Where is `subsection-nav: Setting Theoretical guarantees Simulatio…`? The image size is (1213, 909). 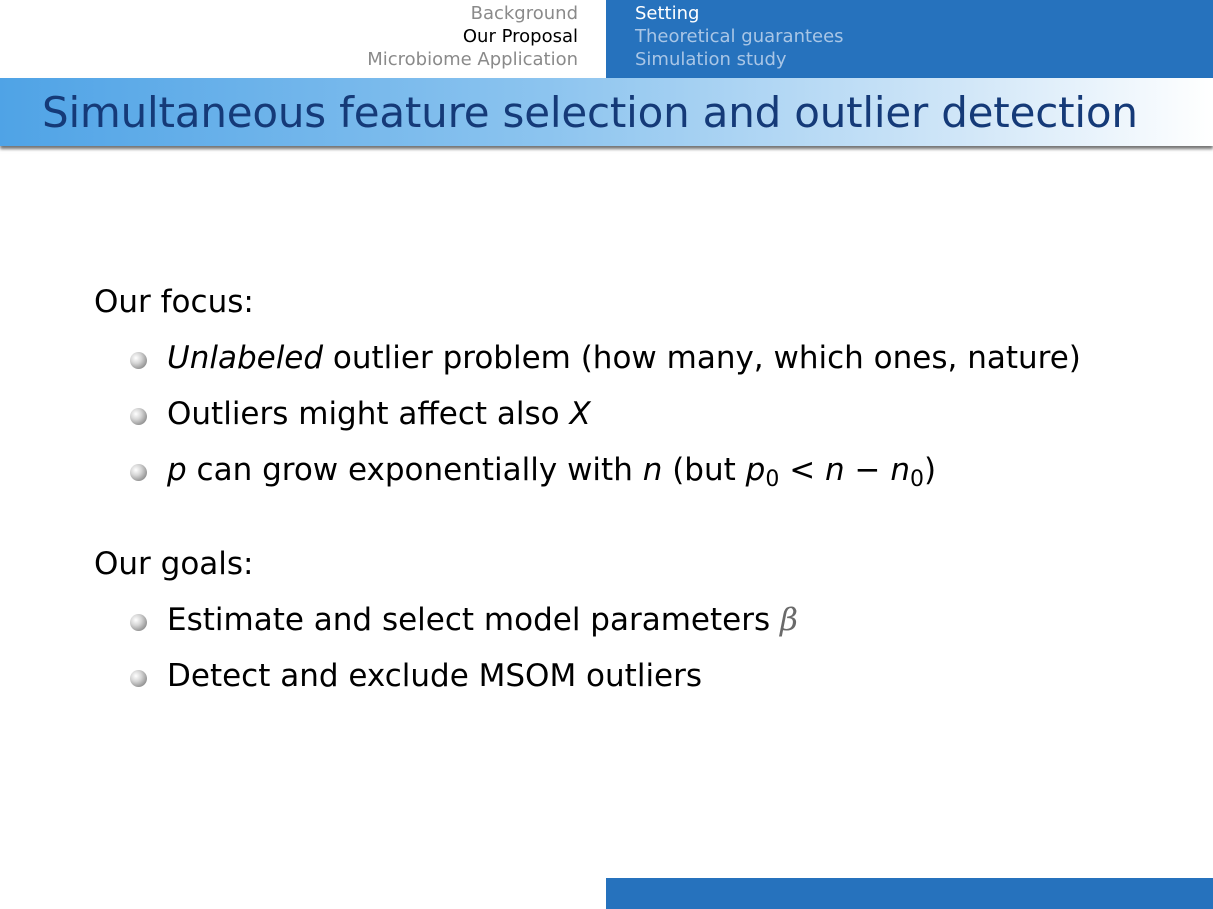
subsection-nav: Setting Theoretical guarantees Simulatio… is located at coordinates (909, 39).